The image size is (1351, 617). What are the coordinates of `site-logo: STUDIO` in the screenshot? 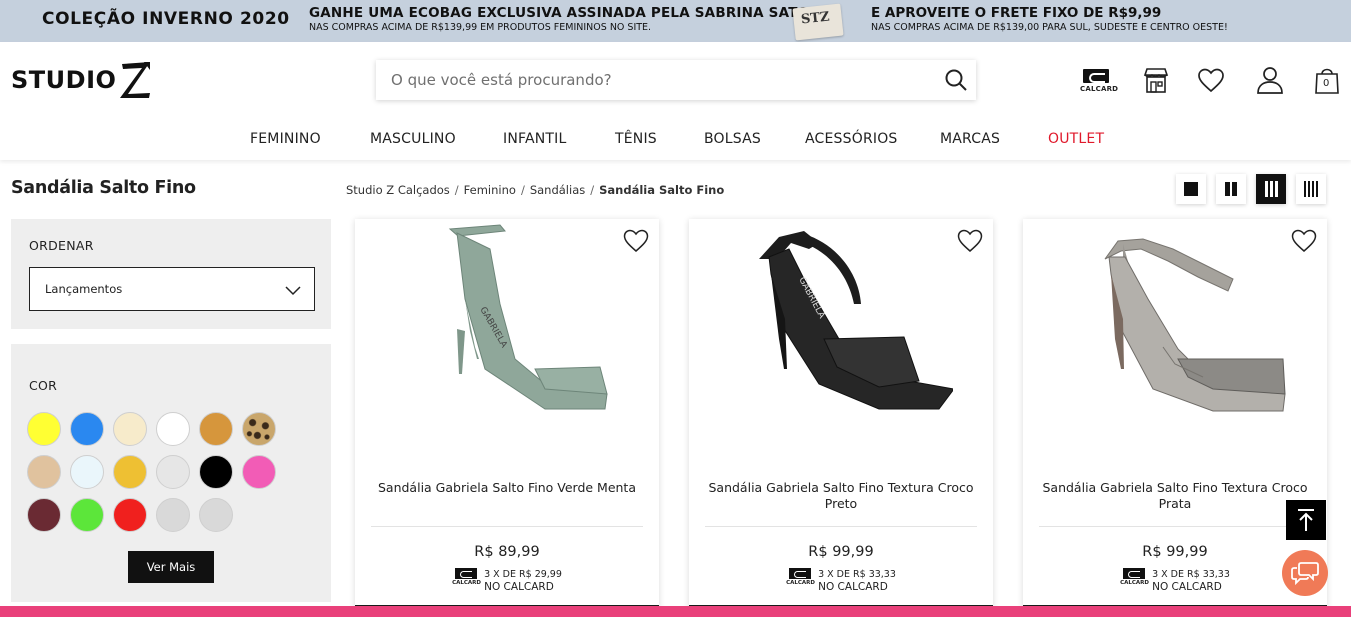 It's located at (81, 80).